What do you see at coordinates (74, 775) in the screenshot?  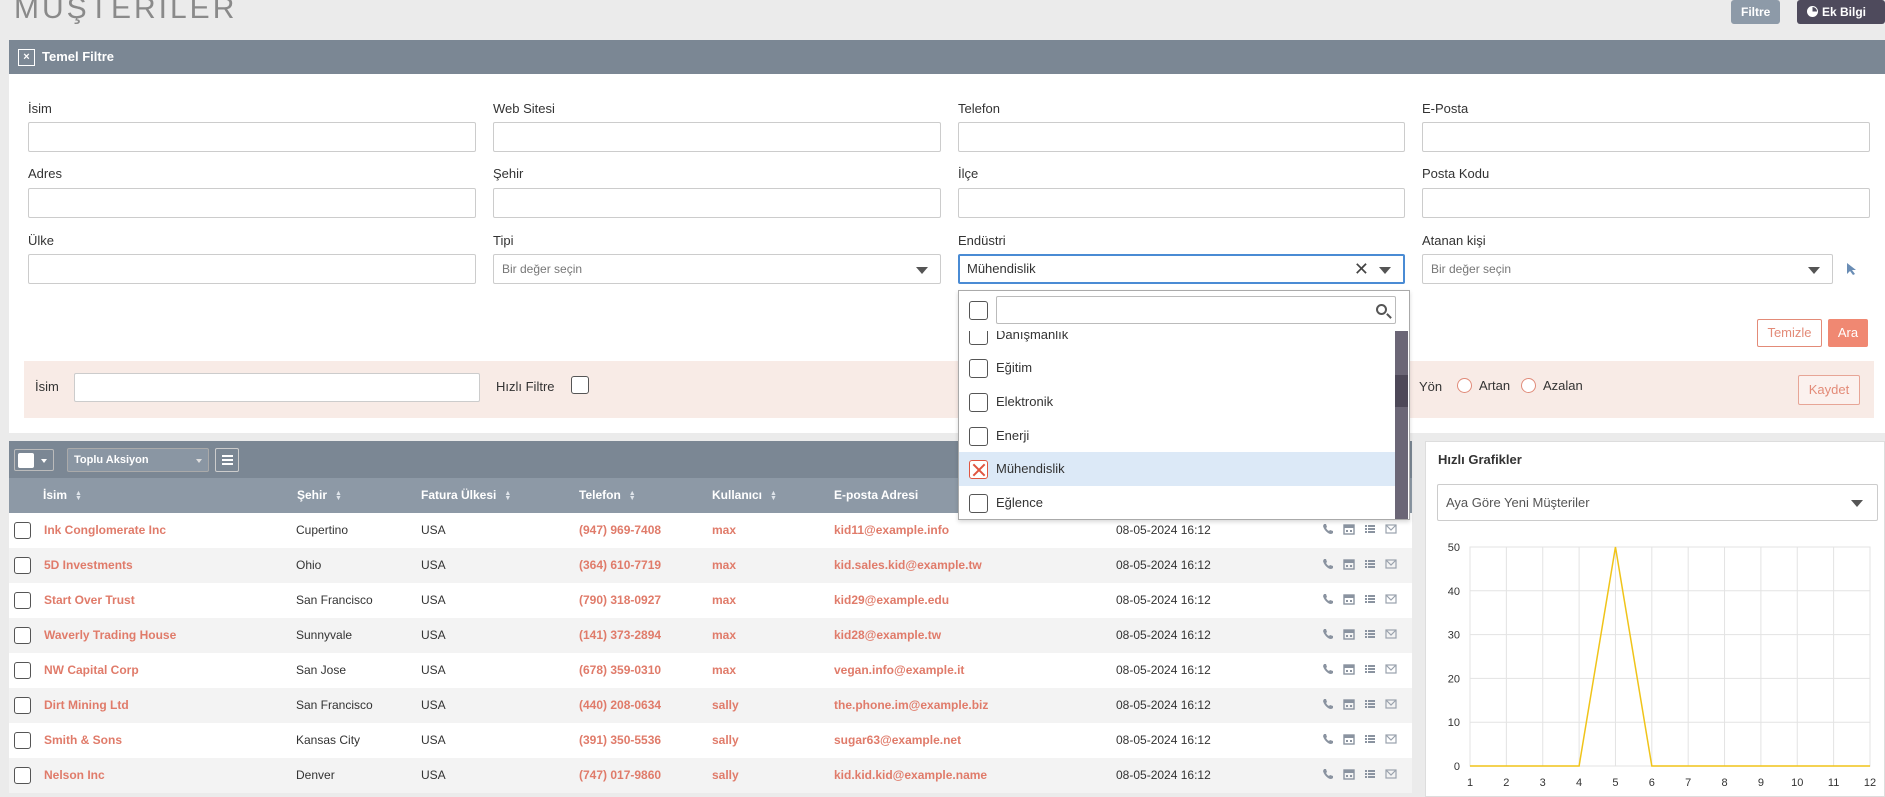 I see `row-name-link: Nelson Inc` at bounding box center [74, 775].